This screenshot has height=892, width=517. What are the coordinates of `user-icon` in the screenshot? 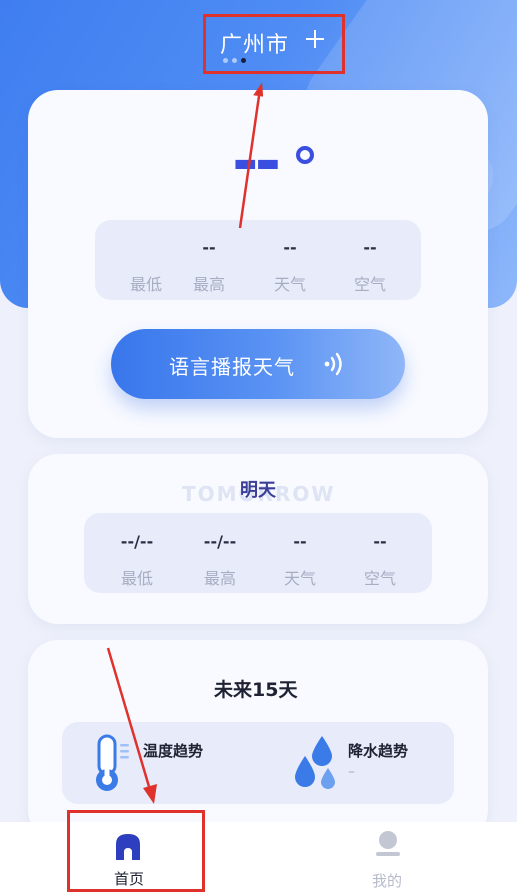 It's located at (388, 843).